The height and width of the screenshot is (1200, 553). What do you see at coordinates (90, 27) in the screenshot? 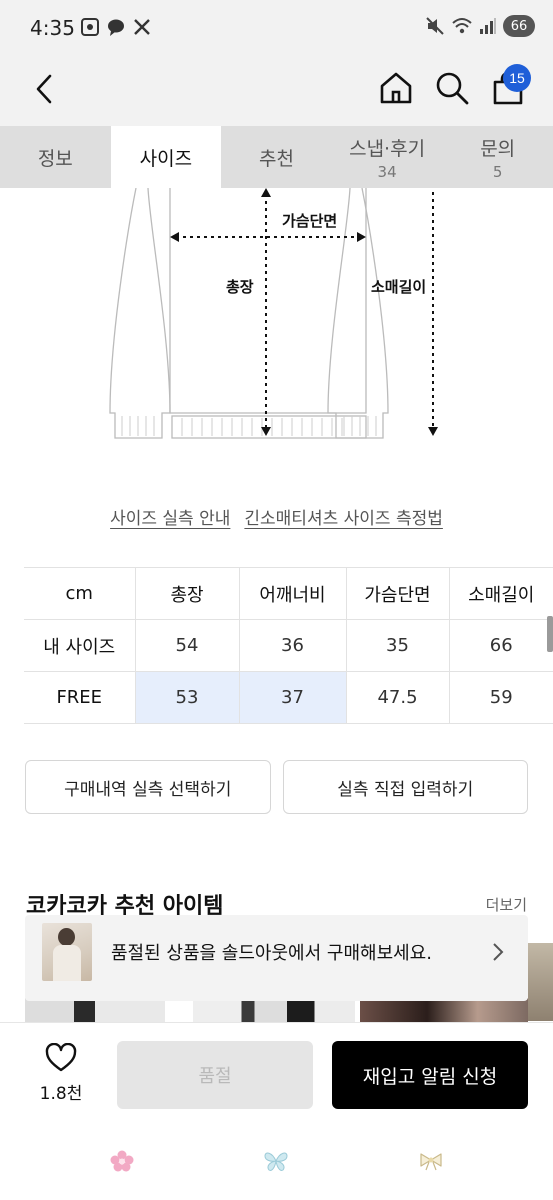
I see `screenshot-icon` at bounding box center [90, 27].